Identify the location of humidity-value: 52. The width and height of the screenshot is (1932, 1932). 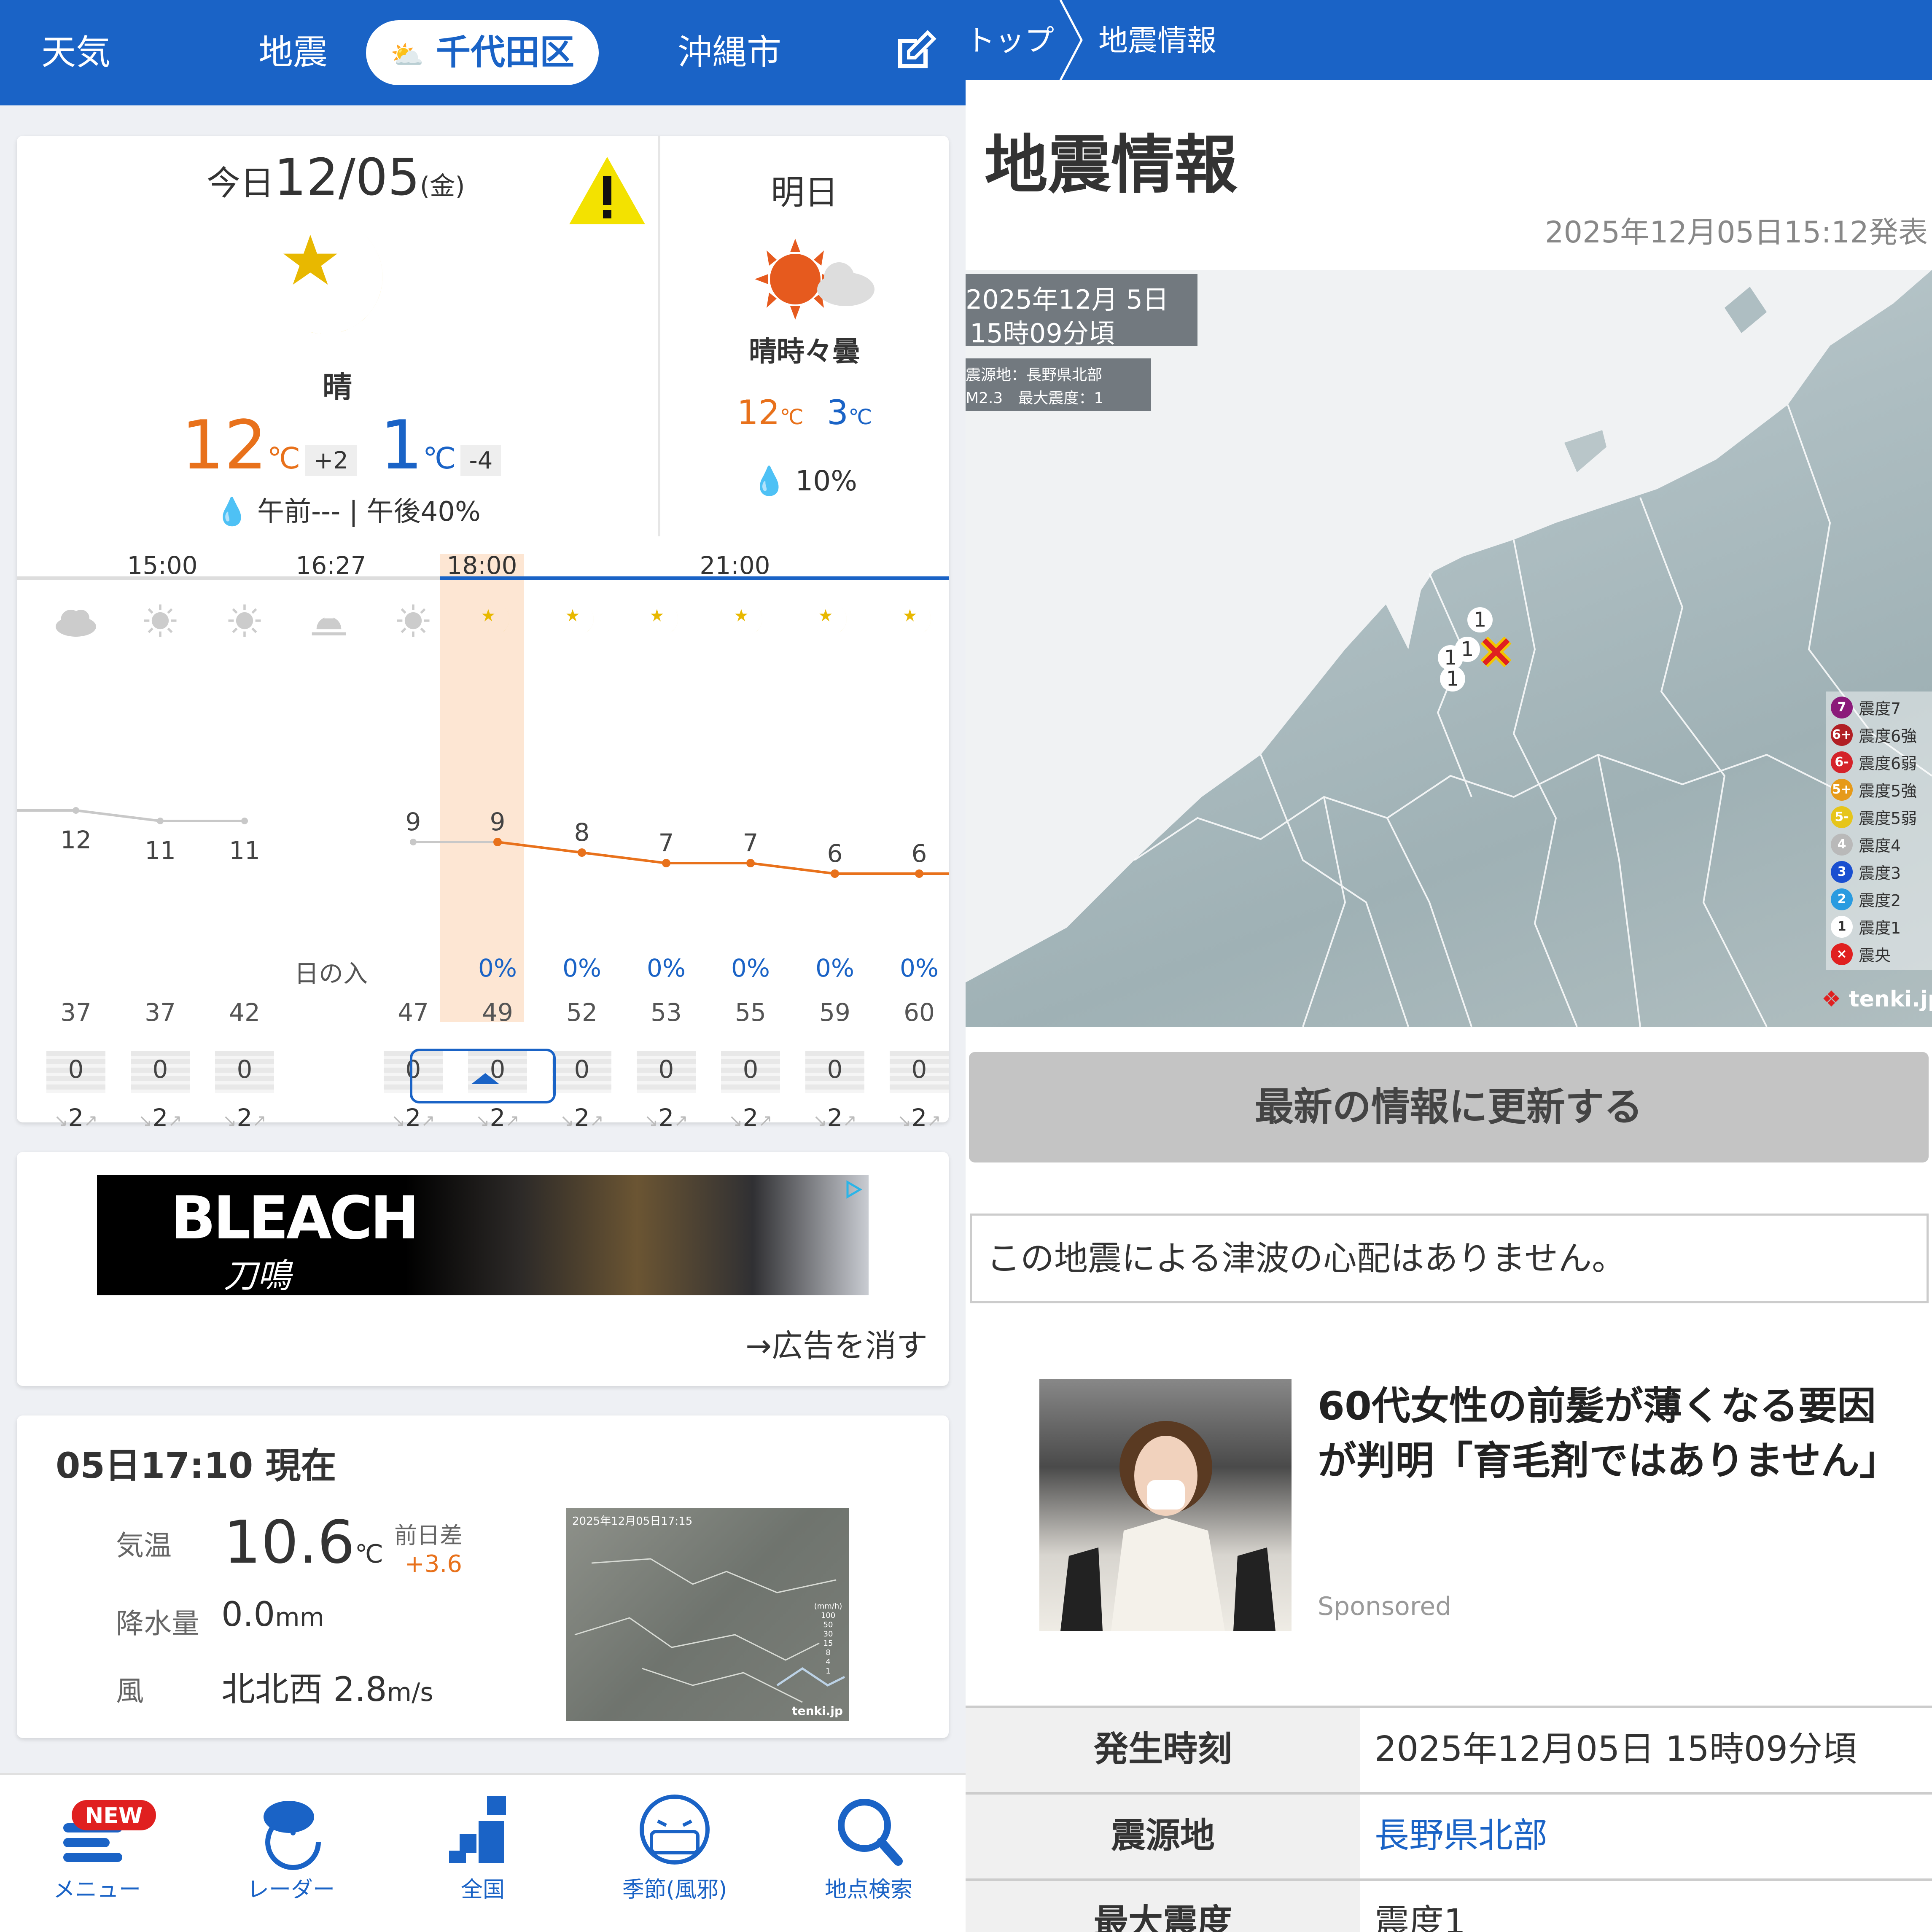
(581, 1012).